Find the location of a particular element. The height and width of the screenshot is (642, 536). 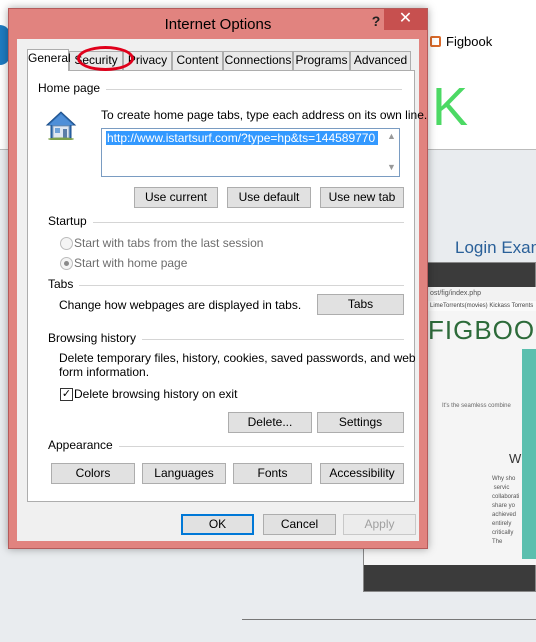

tabs-group-label: Tabs is located at coordinates (64, 284).